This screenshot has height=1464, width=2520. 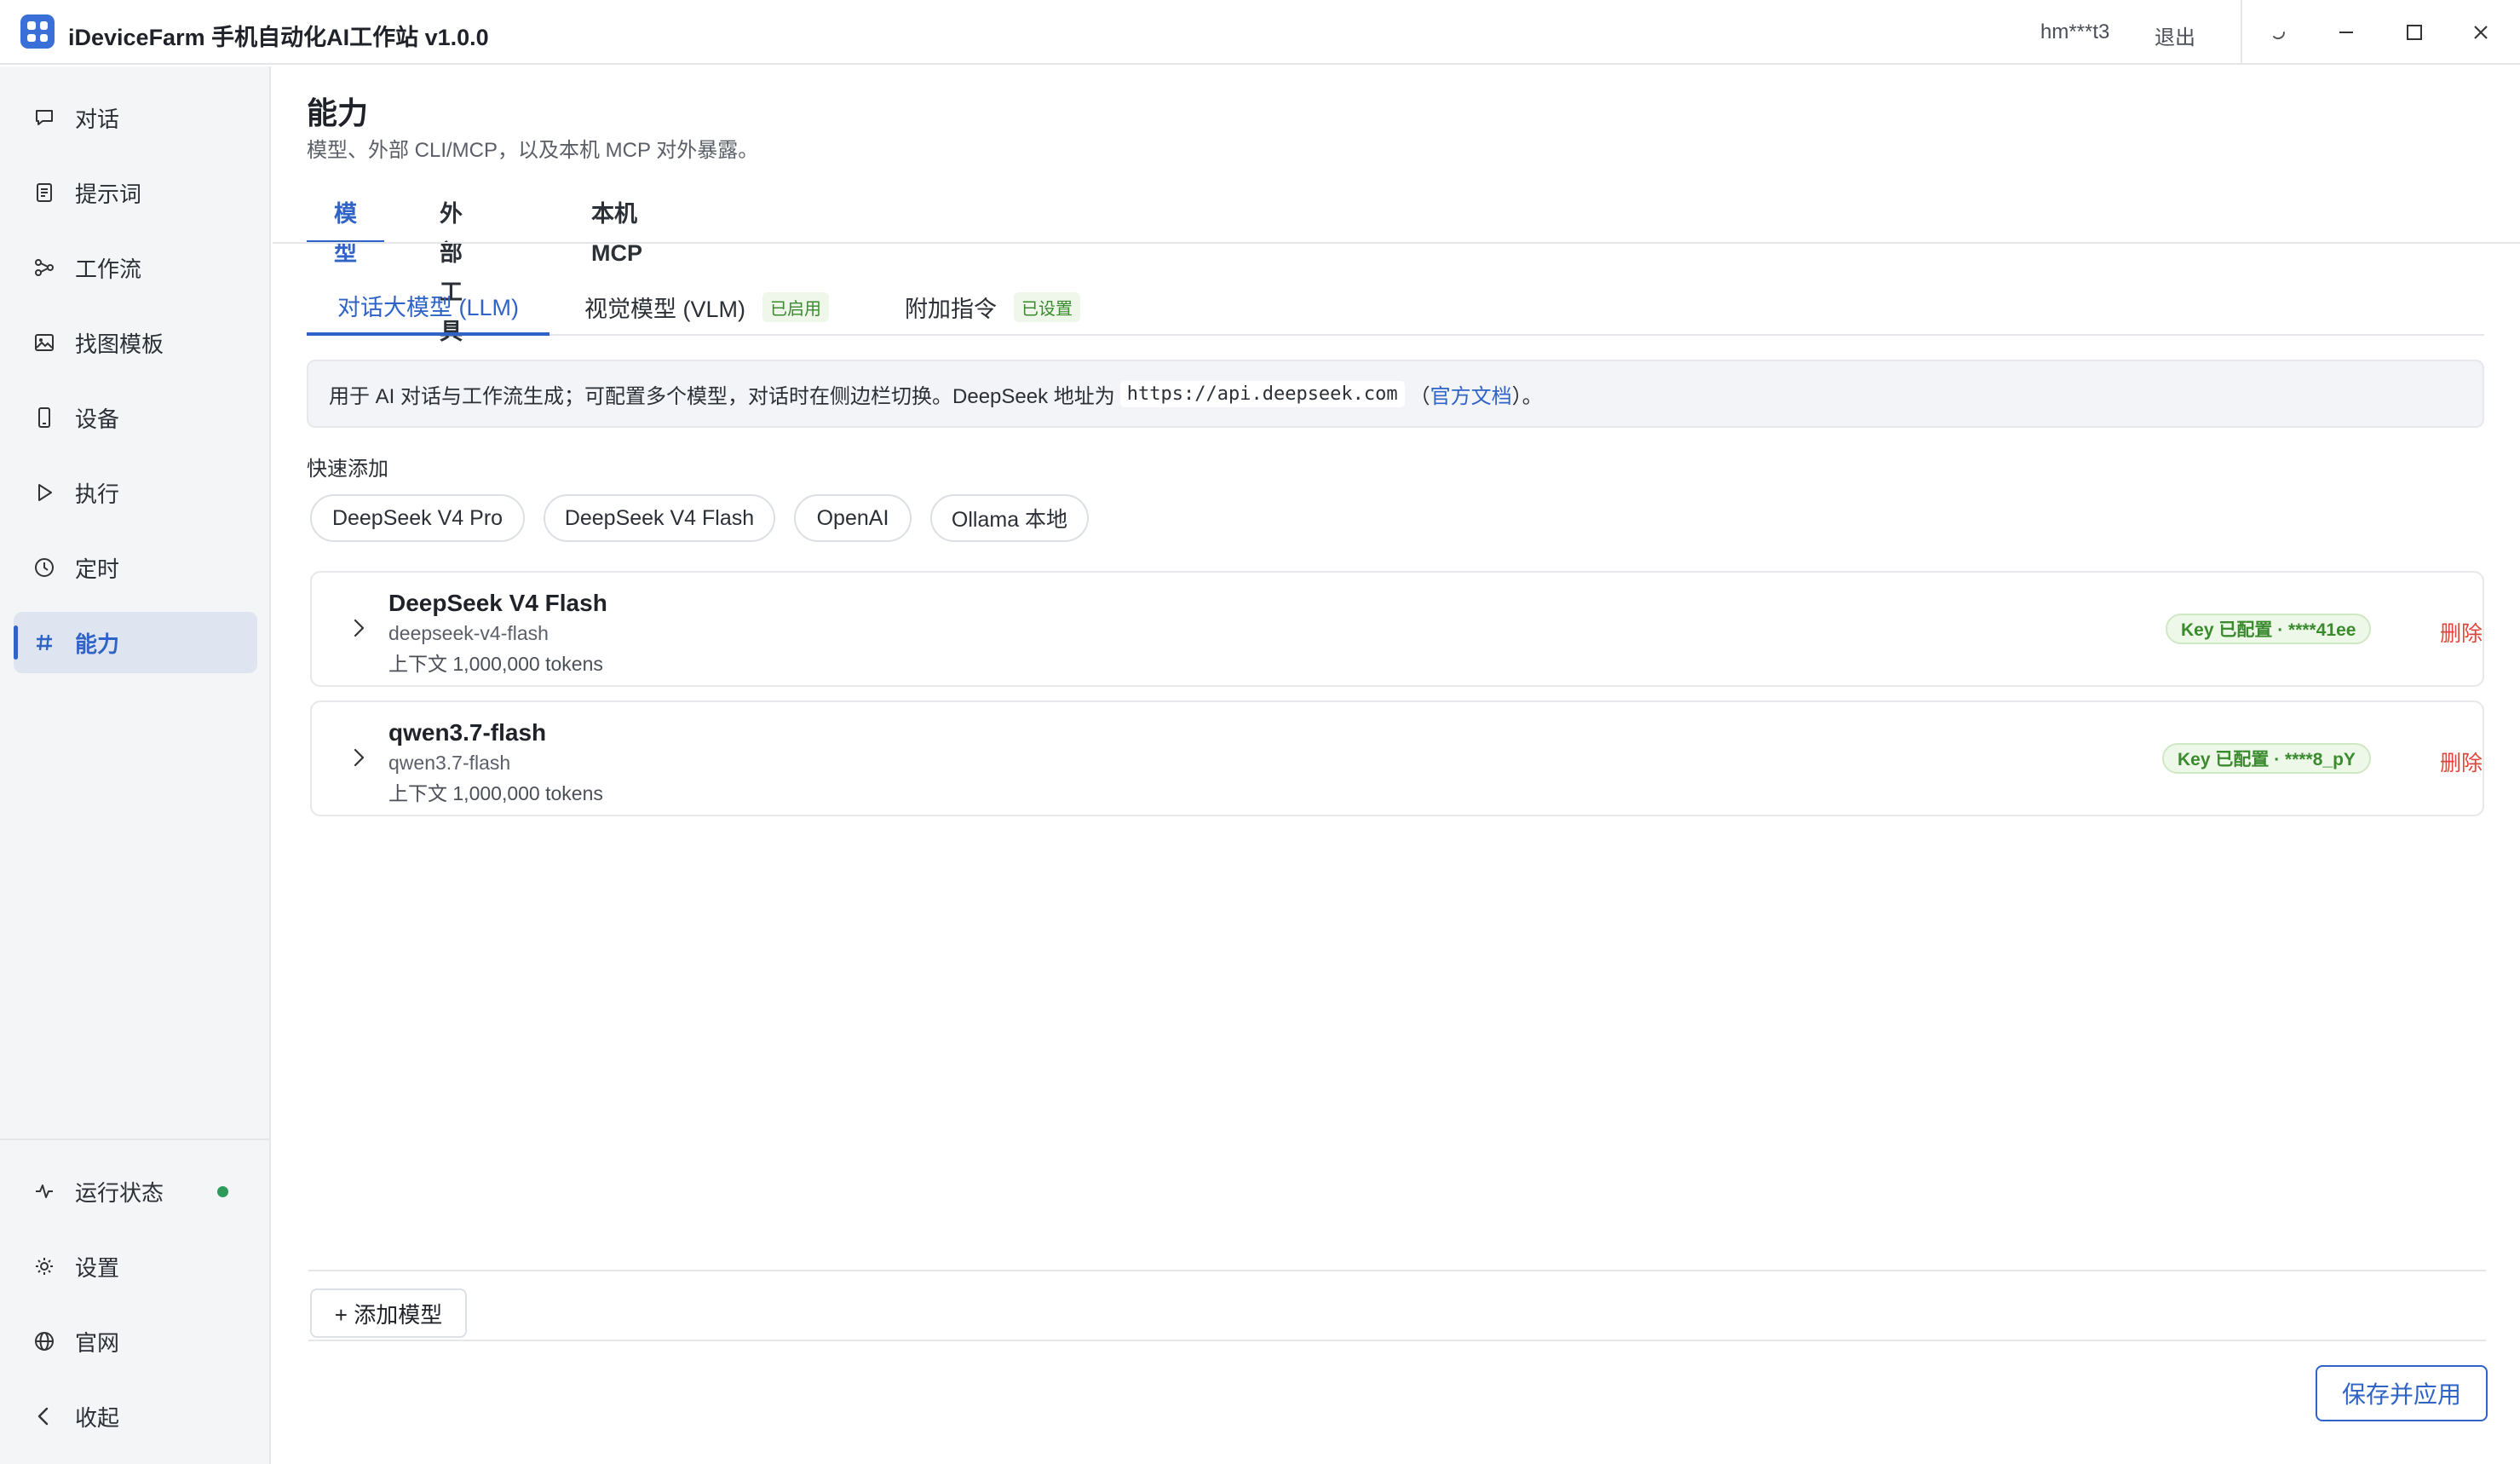 What do you see at coordinates (44, 1266) in the screenshot?
I see `gear-icon` at bounding box center [44, 1266].